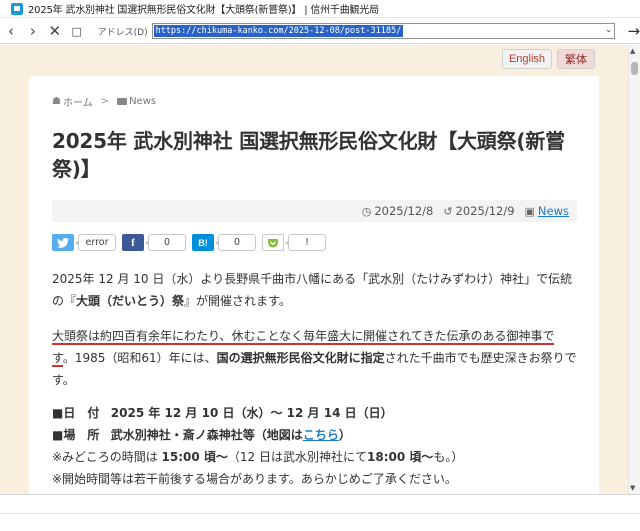 Image resolution: width=640 pixels, height=531 pixels. I want to click on published-date-text: 2025/12/8, so click(404, 211).